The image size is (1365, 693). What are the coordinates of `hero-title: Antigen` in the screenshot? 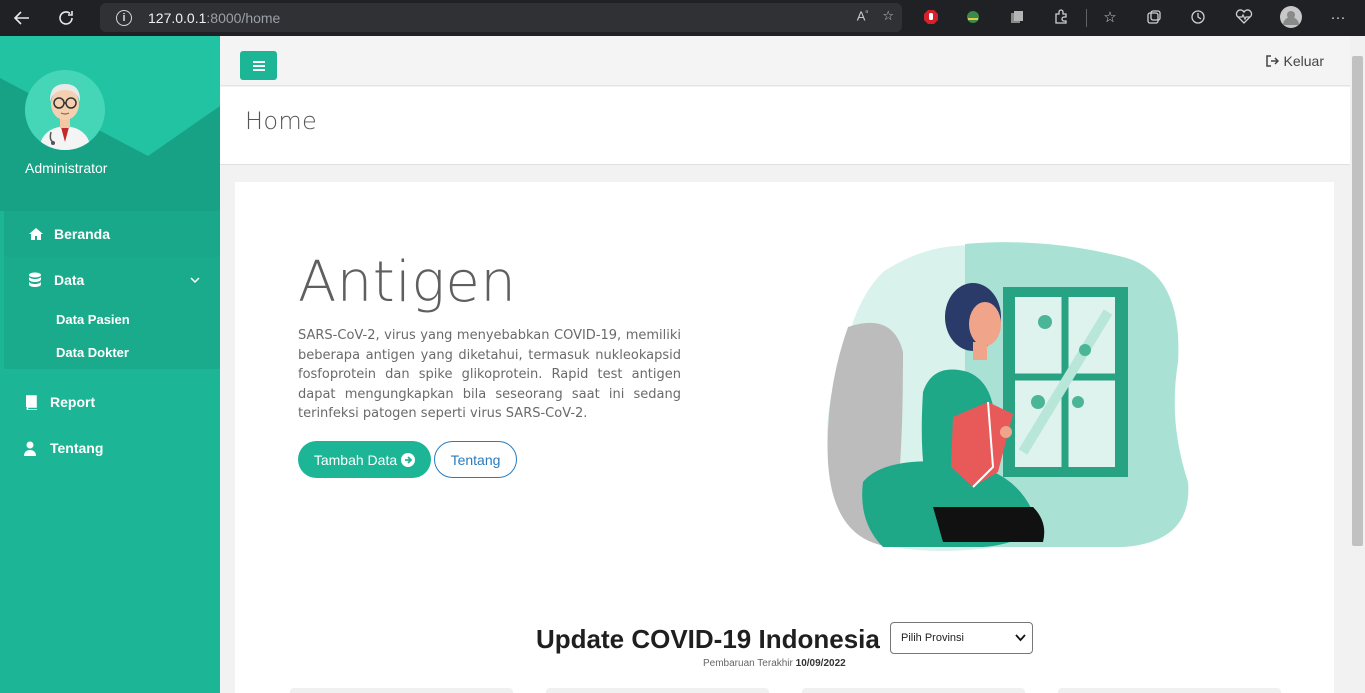 It's located at (407, 282).